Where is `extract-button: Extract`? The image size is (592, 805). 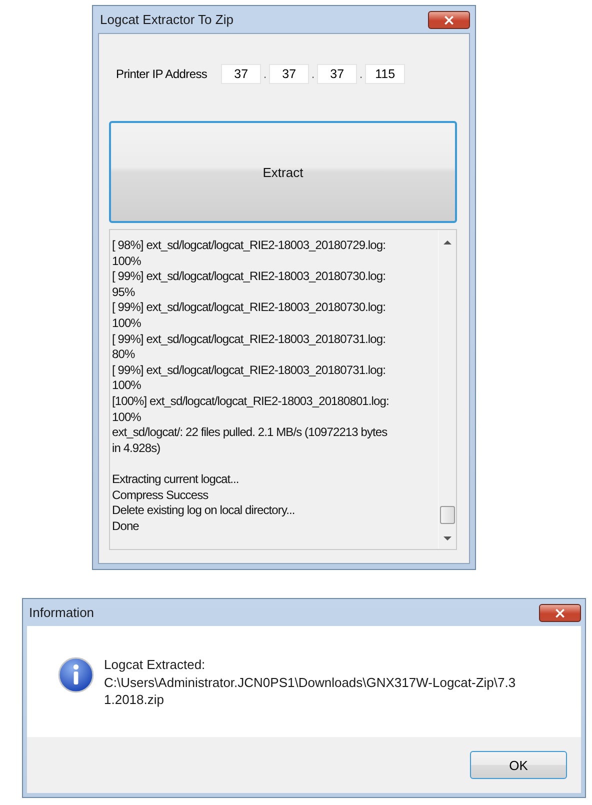 extract-button: Extract is located at coordinates (283, 172).